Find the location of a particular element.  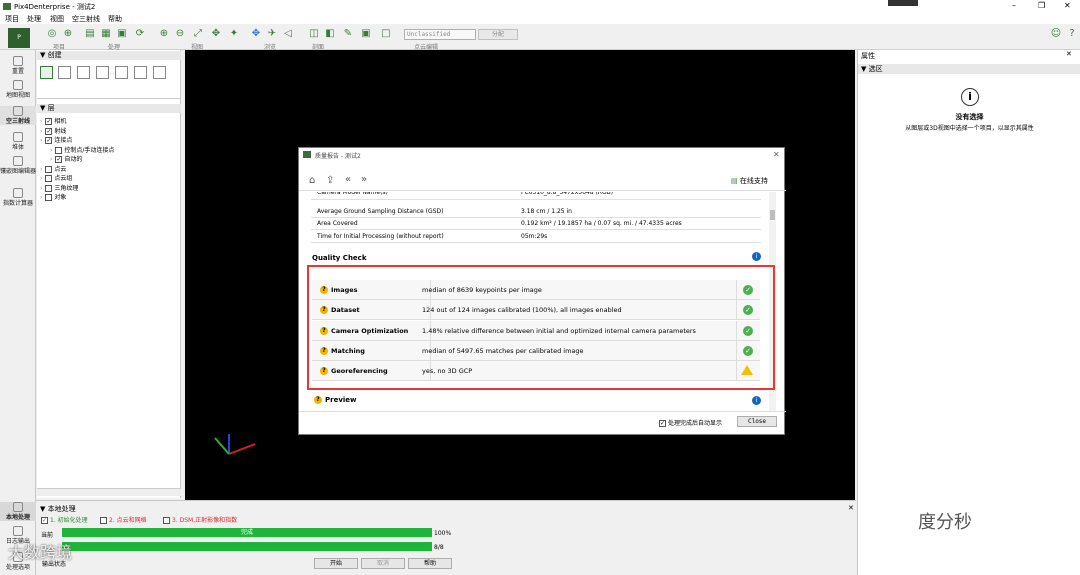

nav-home: 重置 is located at coordinates (18, 65).